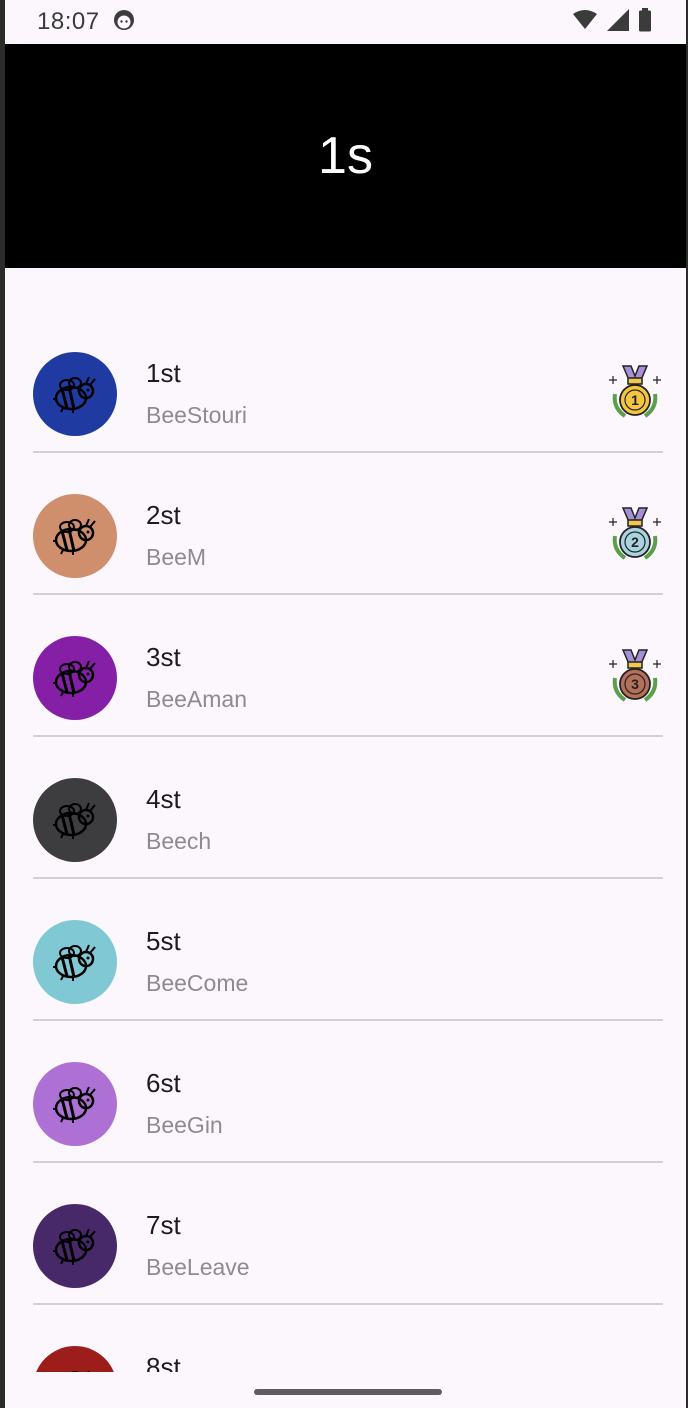 The image size is (688, 1408). What do you see at coordinates (68, 21) in the screenshot?
I see `status-time: 18:07` at bounding box center [68, 21].